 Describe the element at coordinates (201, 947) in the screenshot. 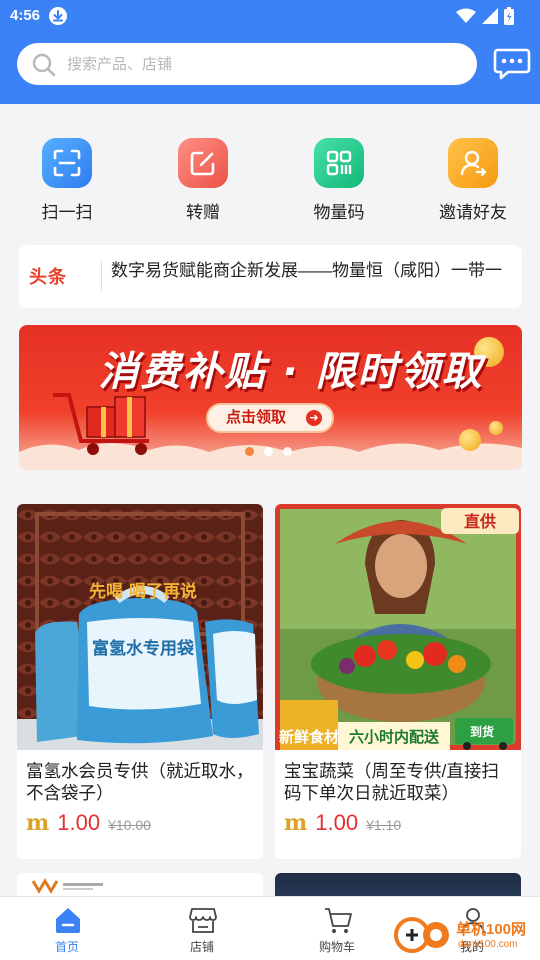

I see `tab-label: 店铺` at that location.